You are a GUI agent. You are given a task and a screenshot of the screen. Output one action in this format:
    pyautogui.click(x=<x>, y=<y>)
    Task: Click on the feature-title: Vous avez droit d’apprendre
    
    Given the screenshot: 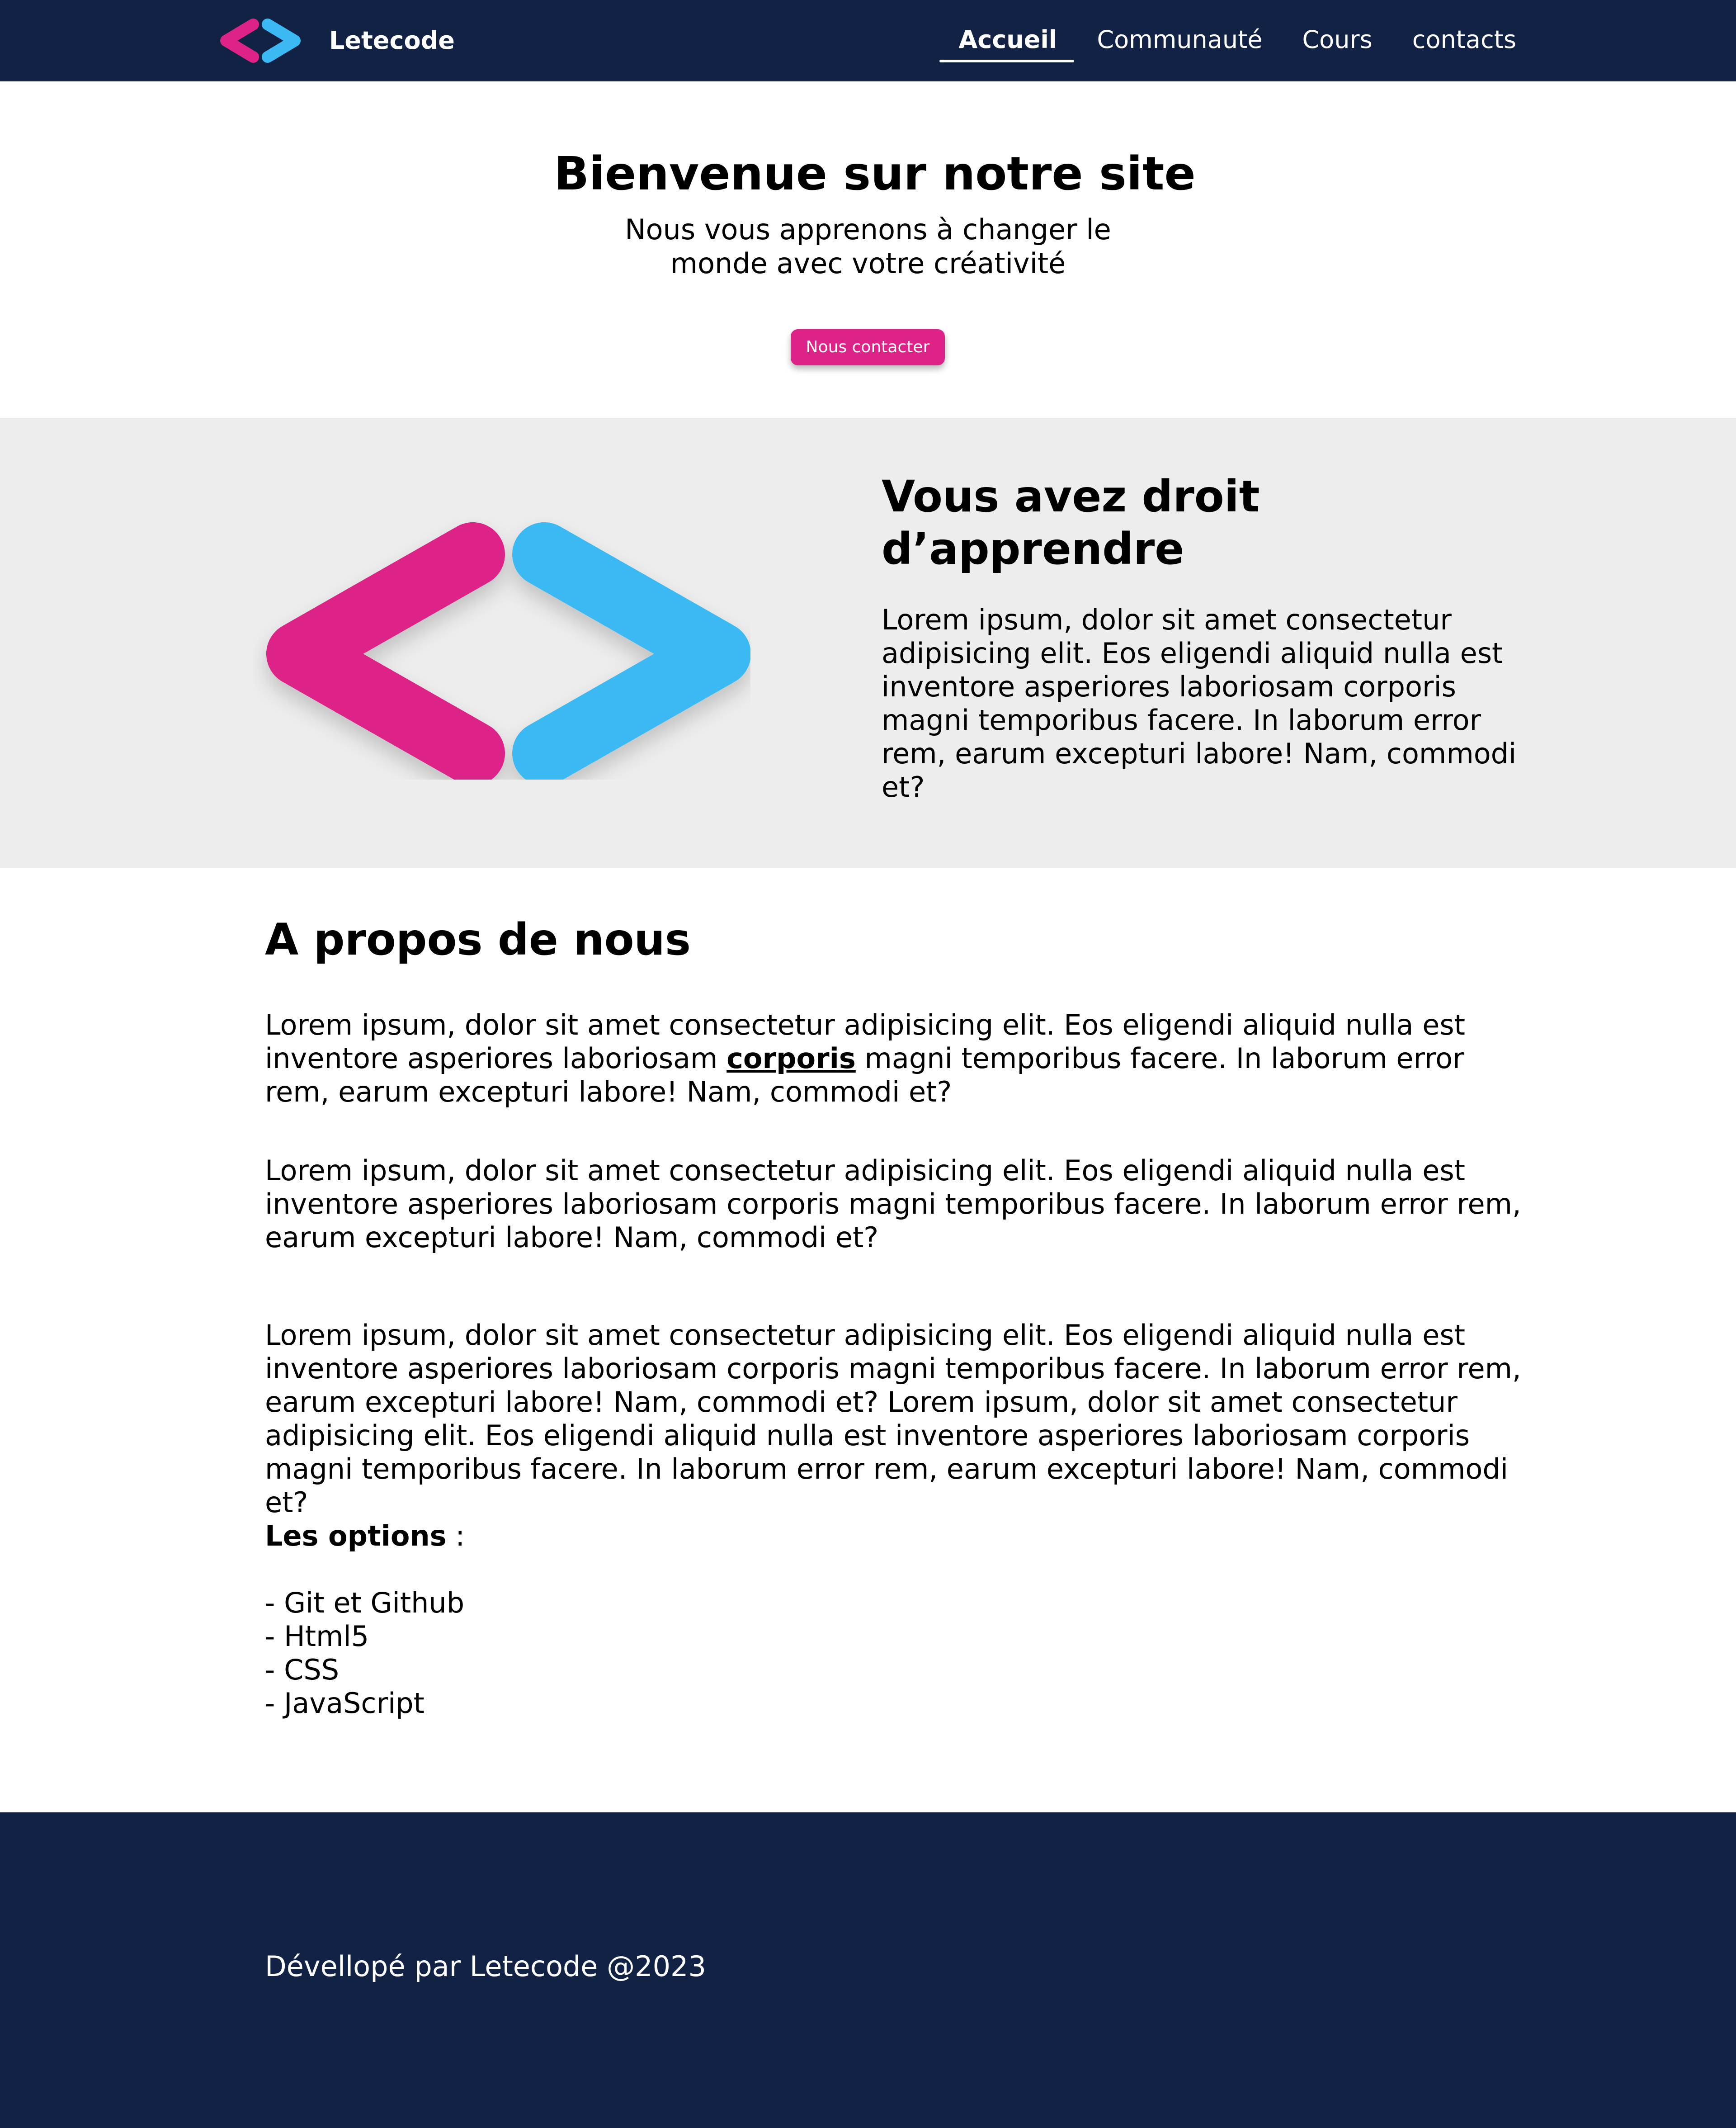 What is the action you would take?
    pyautogui.click(x=1071, y=522)
    